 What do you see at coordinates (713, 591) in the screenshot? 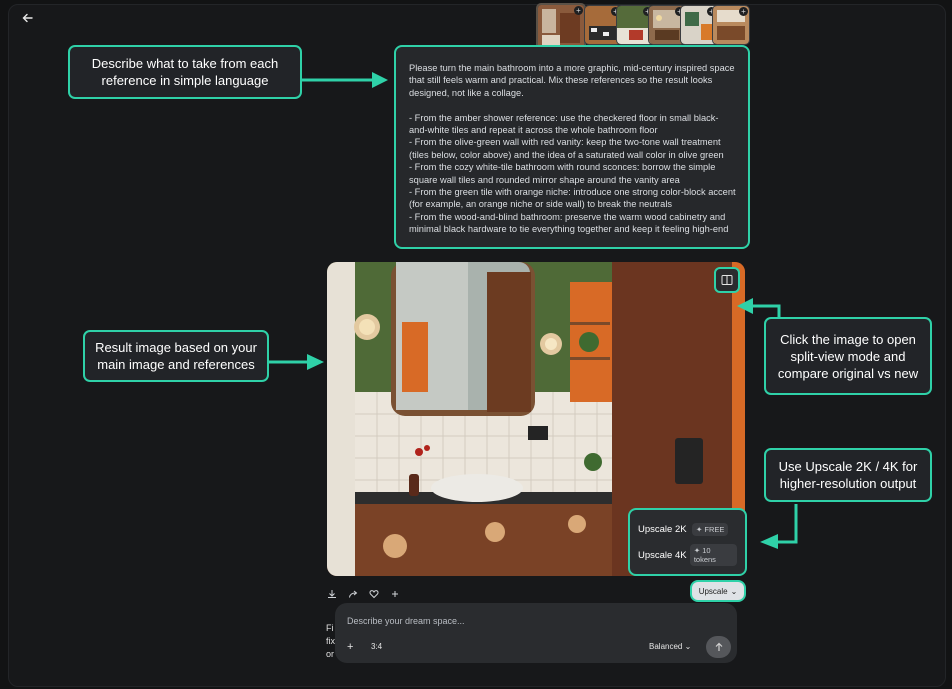
I see `upscale-button-label: Upscale` at bounding box center [713, 591].